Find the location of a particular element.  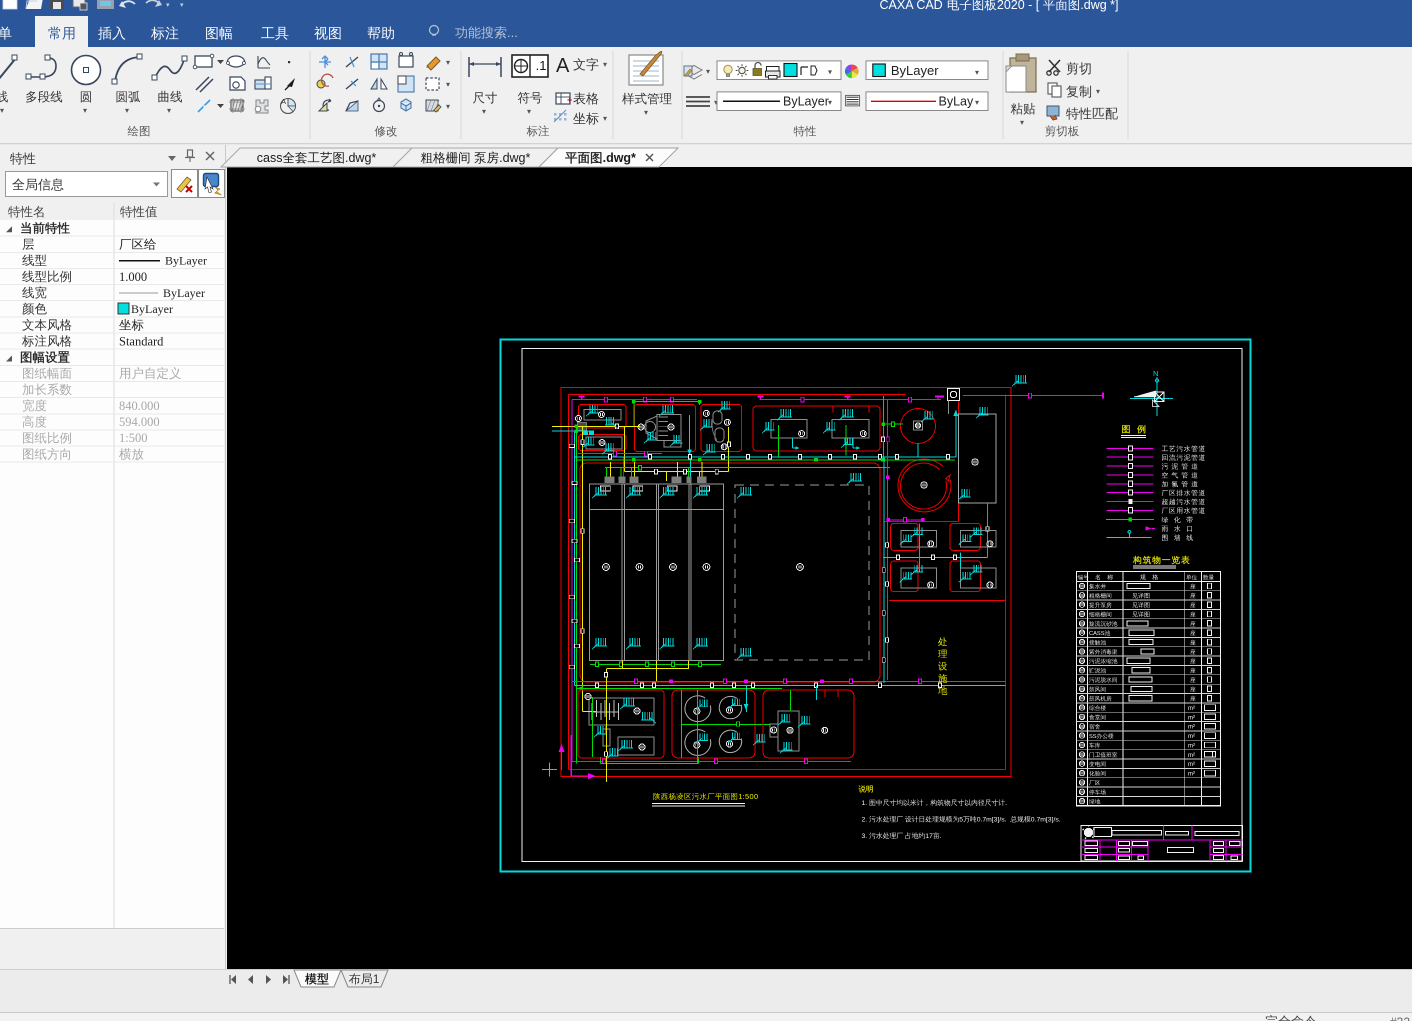

svg-text: 2. is located at coordinates (865, 820).